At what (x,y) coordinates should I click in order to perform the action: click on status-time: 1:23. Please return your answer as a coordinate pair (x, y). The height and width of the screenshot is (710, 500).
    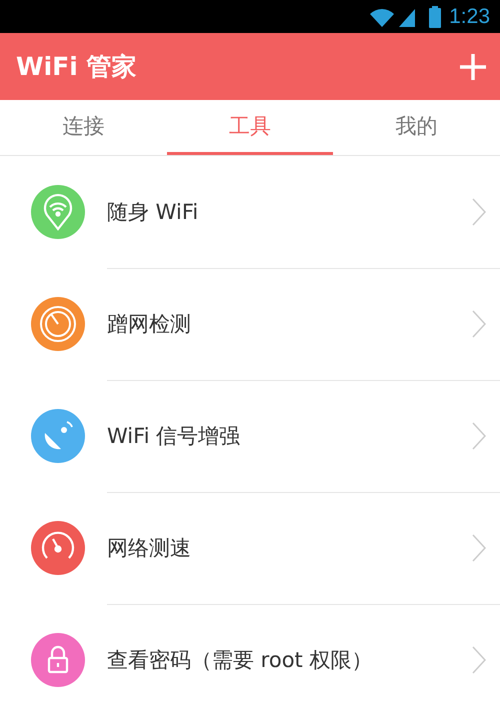
    Looking at the image, I should click on (469, 16).